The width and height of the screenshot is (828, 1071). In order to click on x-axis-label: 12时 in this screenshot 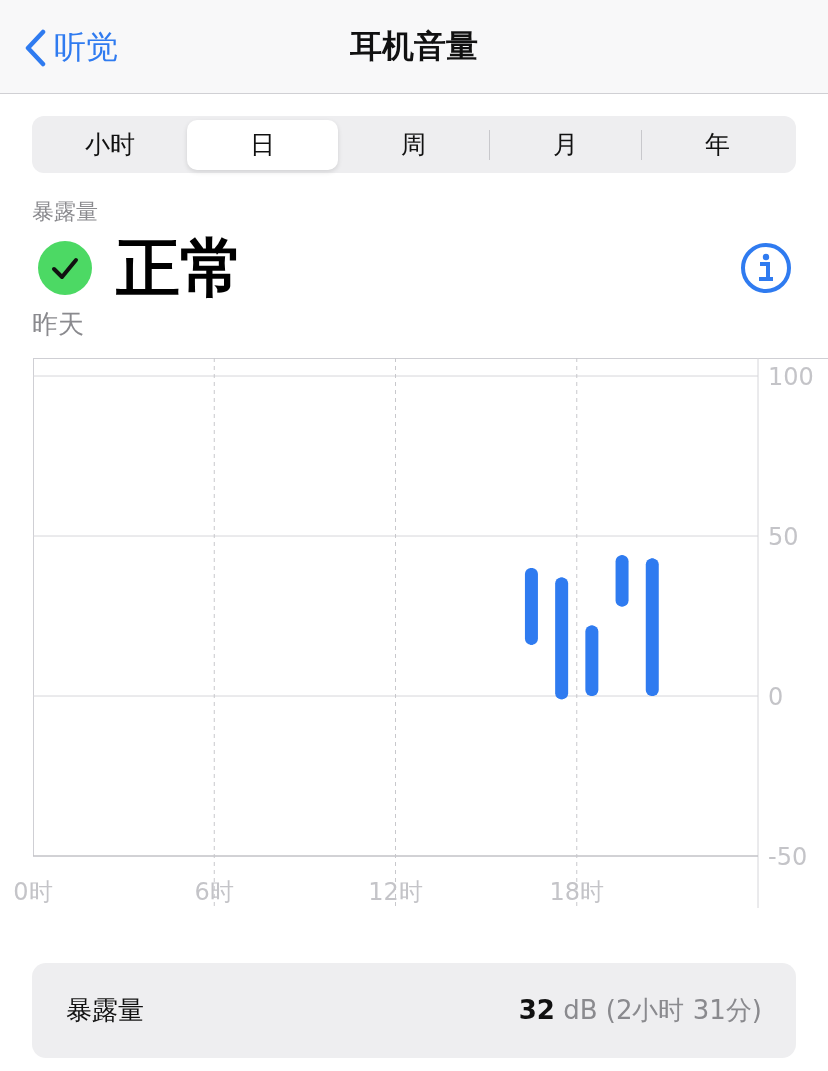, I will do `click(395, 892)`.